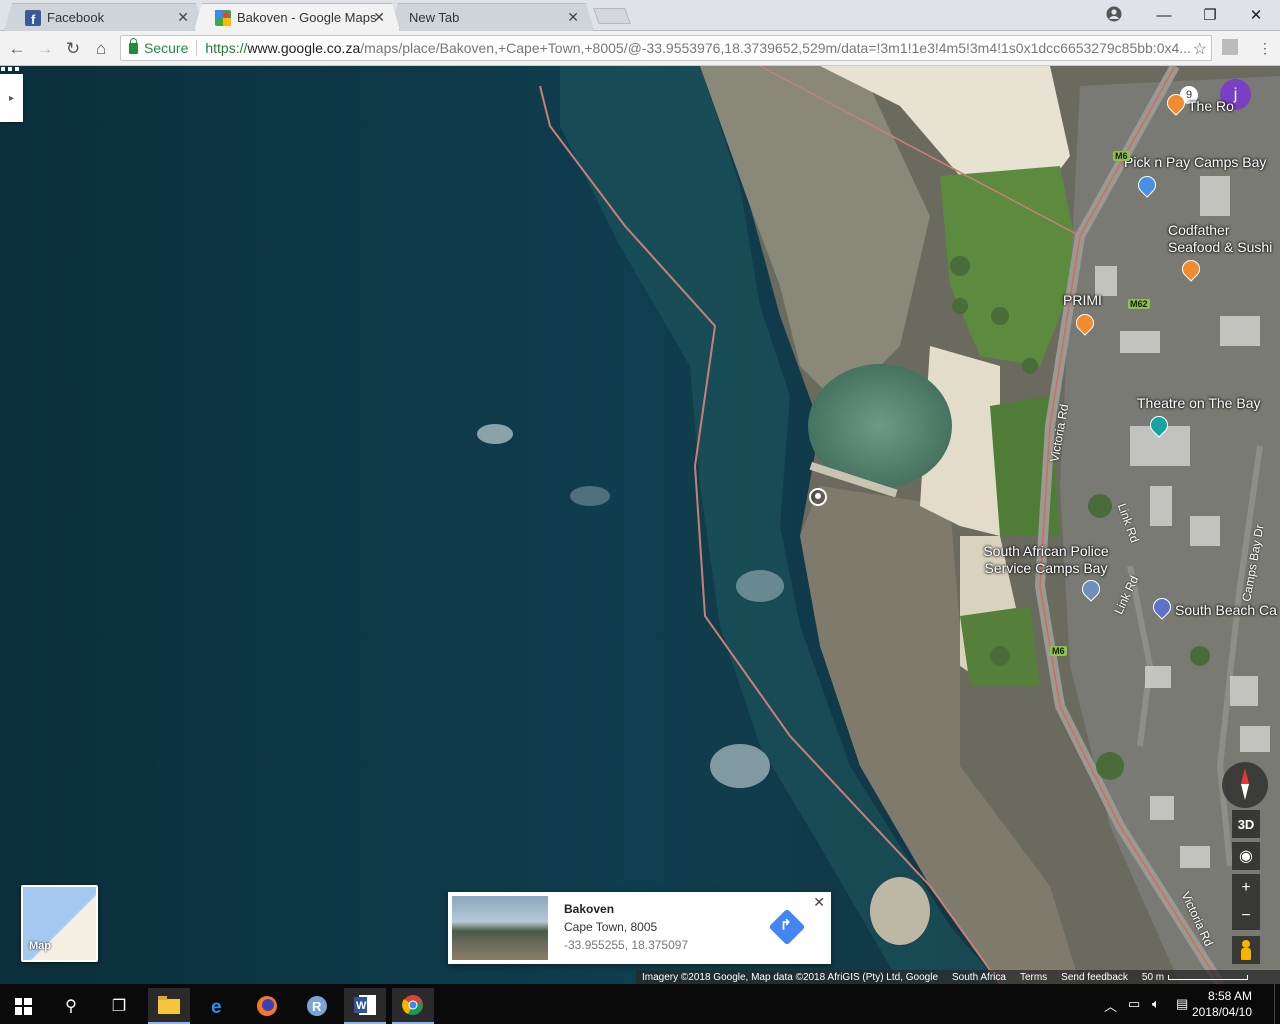 Image resolution: width=1280 pixels, height=1024 pixels. Describe the element at coordinates (1246, 916) in the screenshot. I see `zoom-out-button: −` at that location.